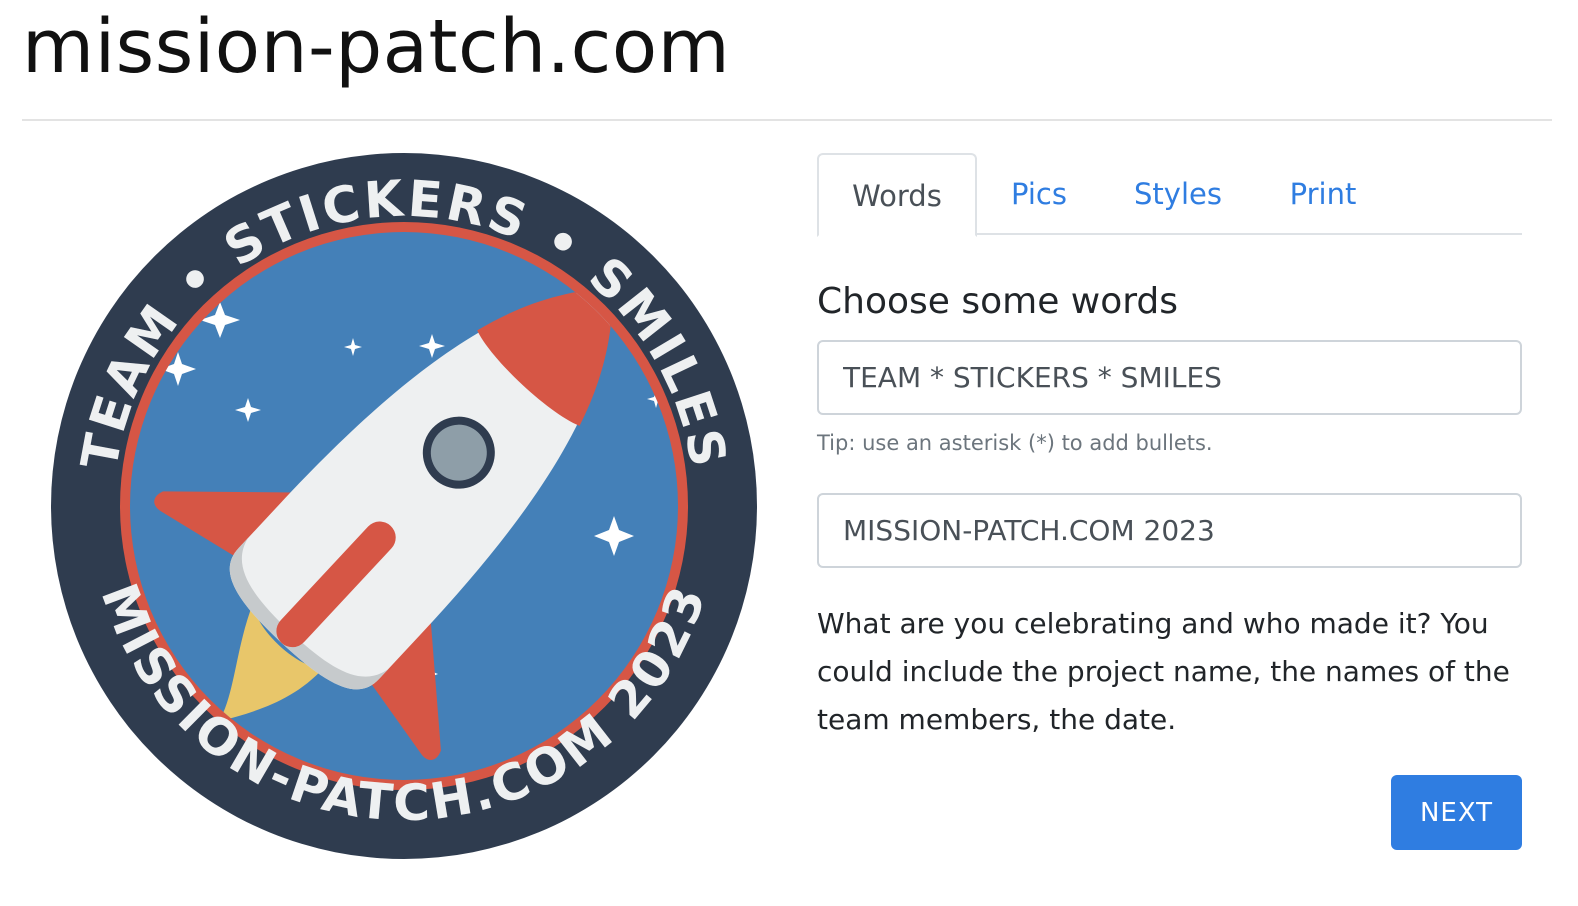  Describe the element at coordinates (1015, 443) in the screenshot. I see `tip-text: Tip: use an asterisk (*) to add bullets.` at that location.